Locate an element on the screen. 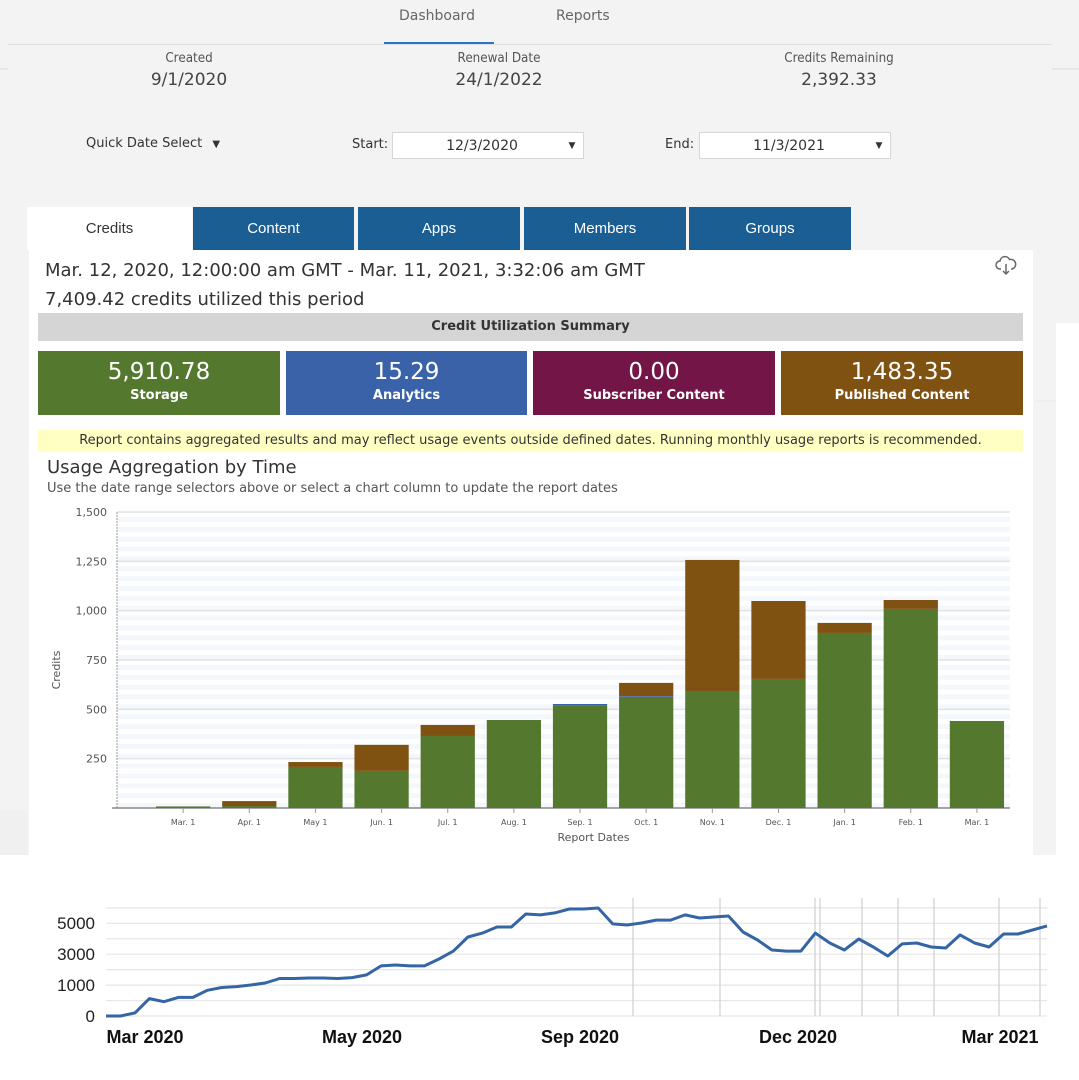 This screenshot has width=1079, height=1080. tile-analytics: 15.29 Analytics is located at coordinates (406, 383).